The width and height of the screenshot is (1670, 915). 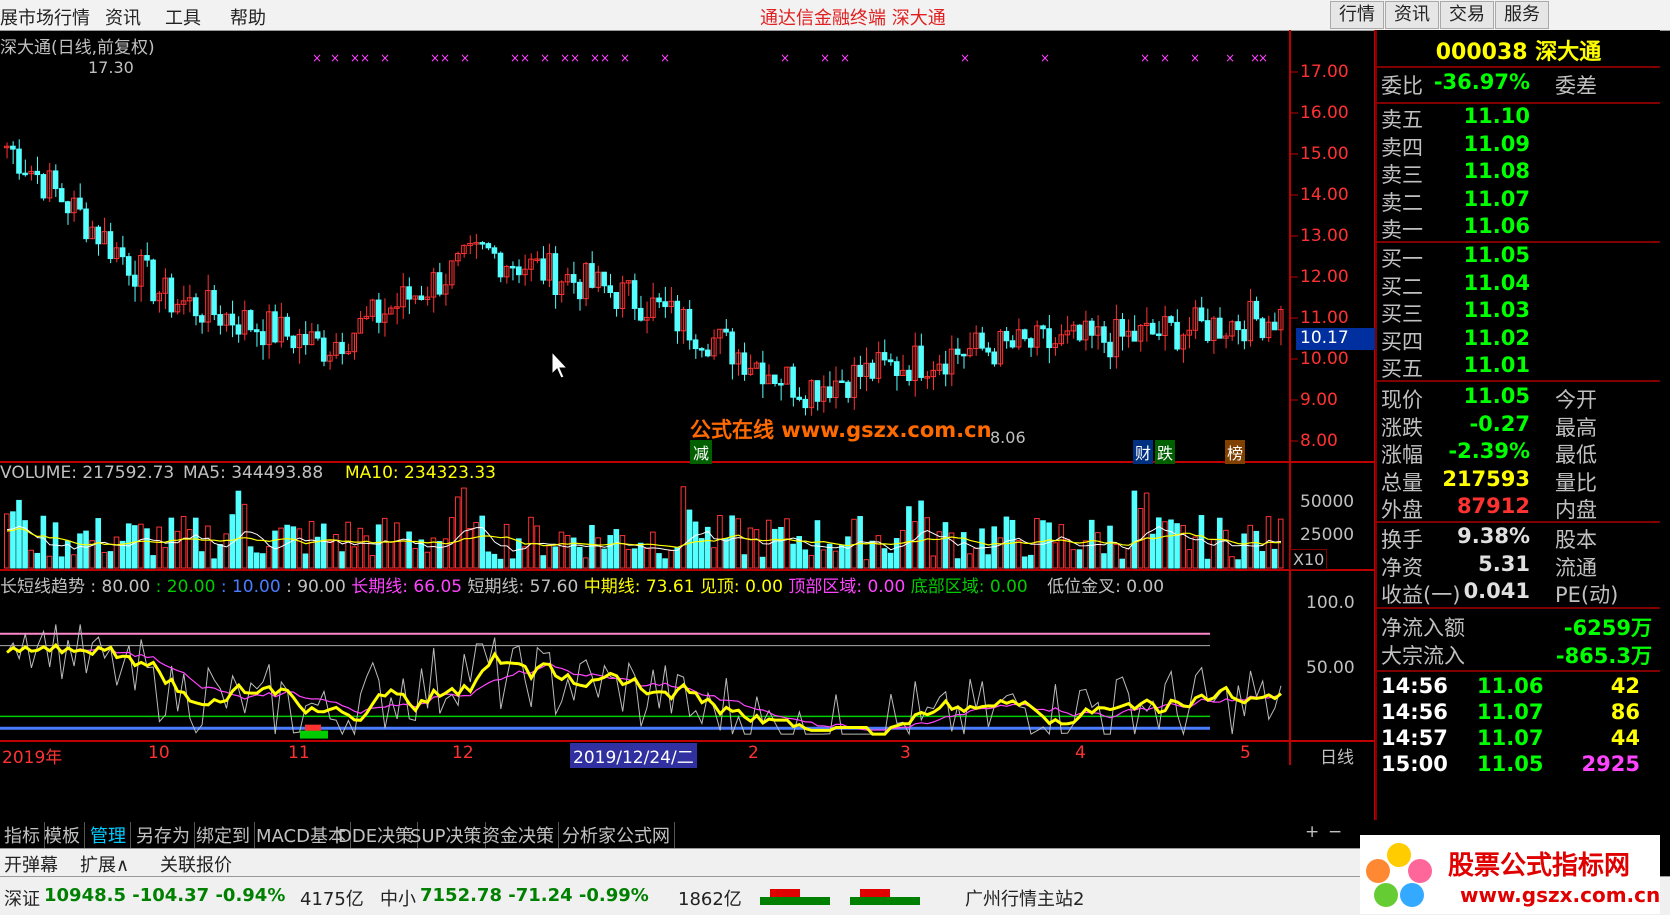 I want to click on server-name: 广州行情主站2, so click(x=1025, y=899).